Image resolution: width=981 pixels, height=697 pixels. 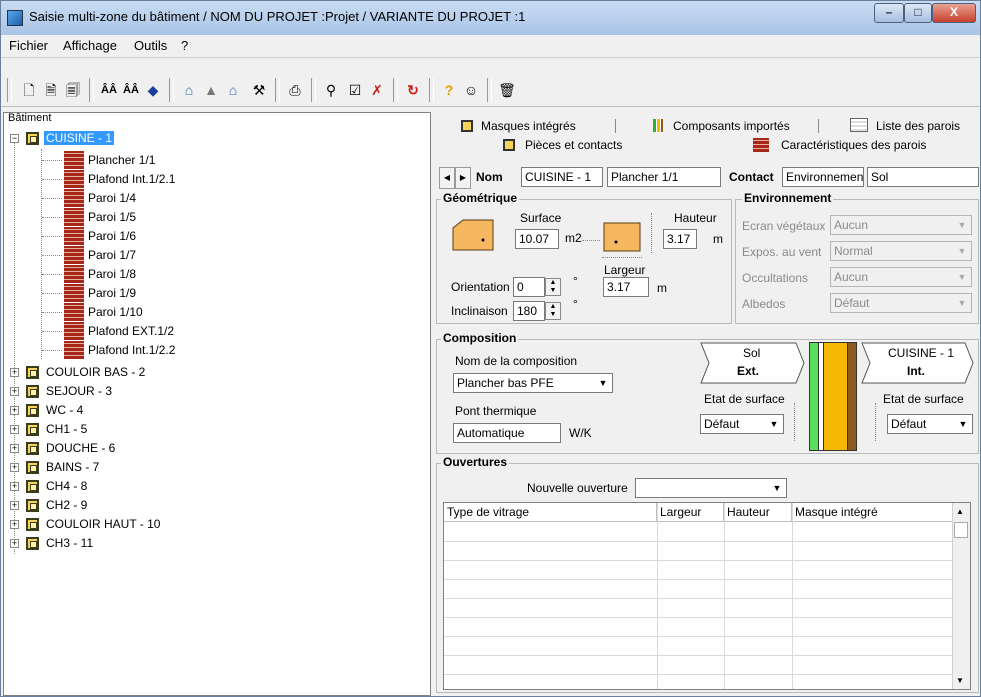 What do you see at coordinates (72, 467) in the screenshot?
I see `tree-item-room: BAINS - 7` at bounding box center [72, 467].